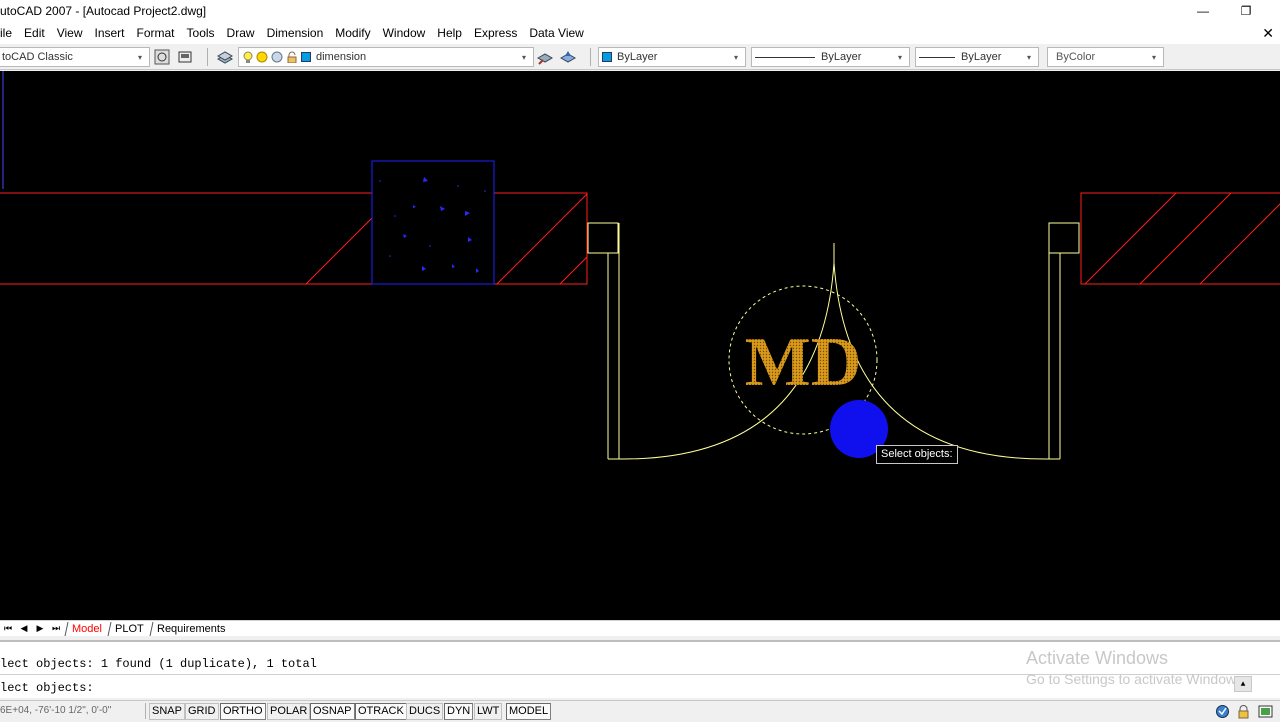 This screenshot has width=1280, height=722. I want to click on lightbulb-icon, so click(248, 57).